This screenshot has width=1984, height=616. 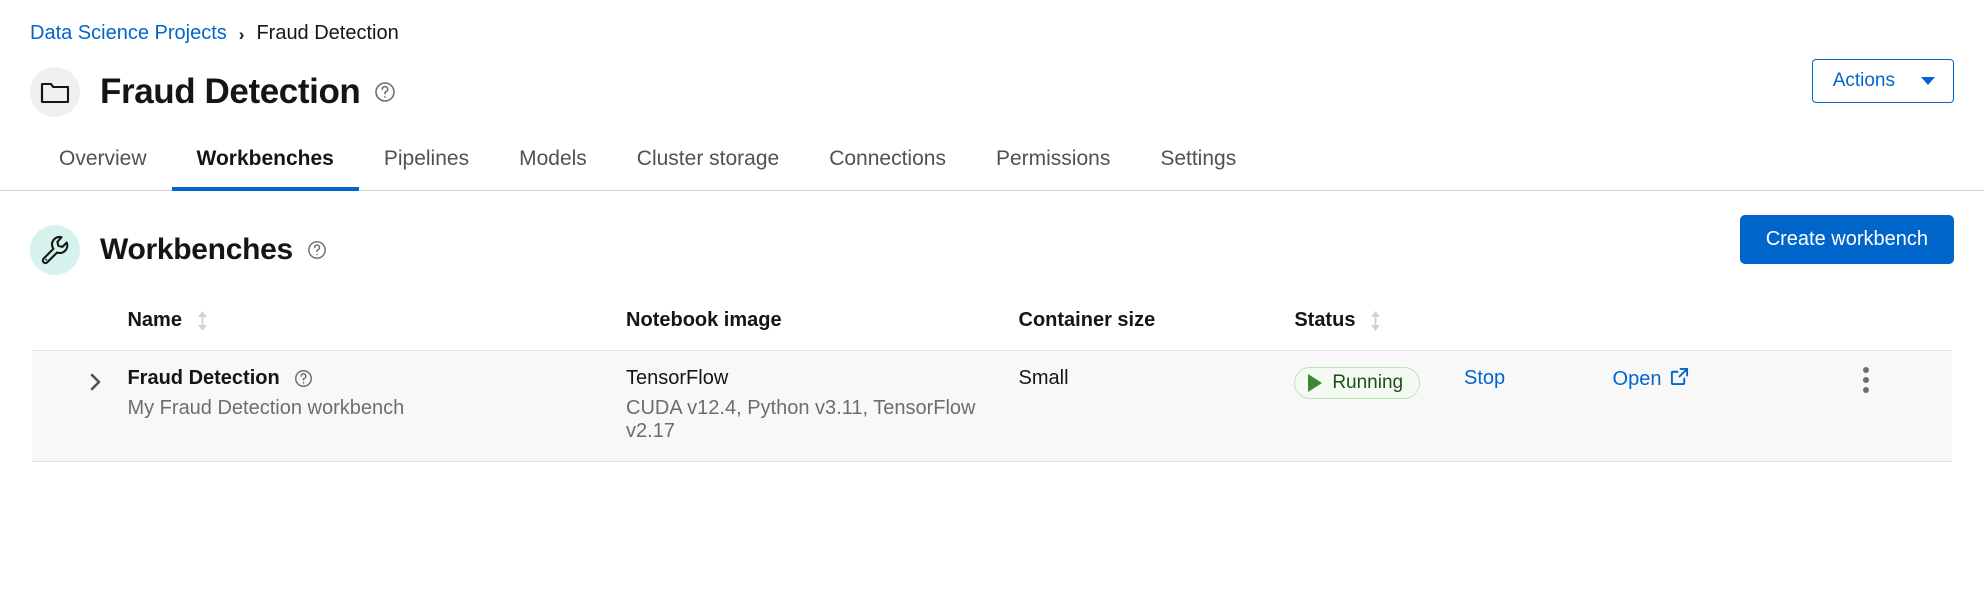 What do you see at coordinates (1198, 169) in the screenshot?
I see `tab-settings: Settings` at bounding box center [1198, 169].